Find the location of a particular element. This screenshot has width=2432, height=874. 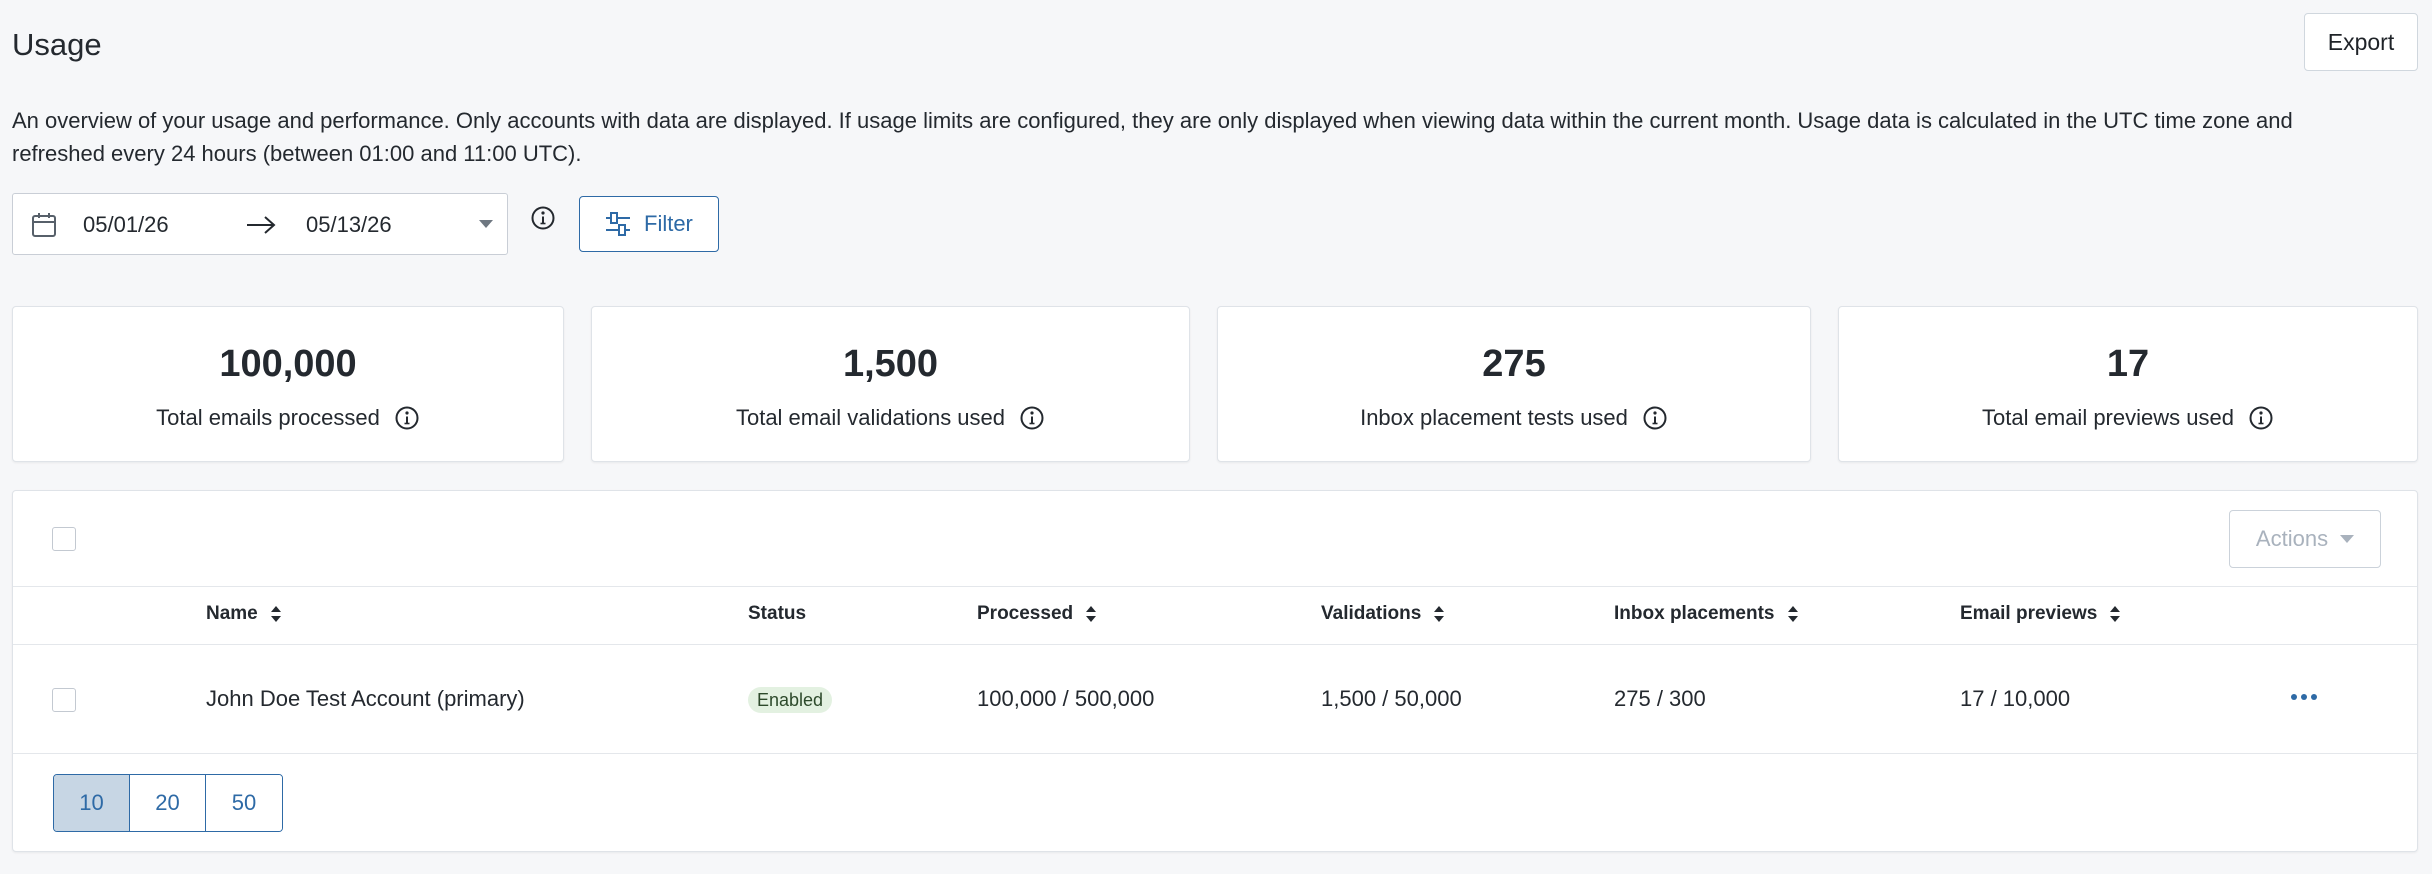

page-size-20-button: 20 is located at coordinates (168, 803).